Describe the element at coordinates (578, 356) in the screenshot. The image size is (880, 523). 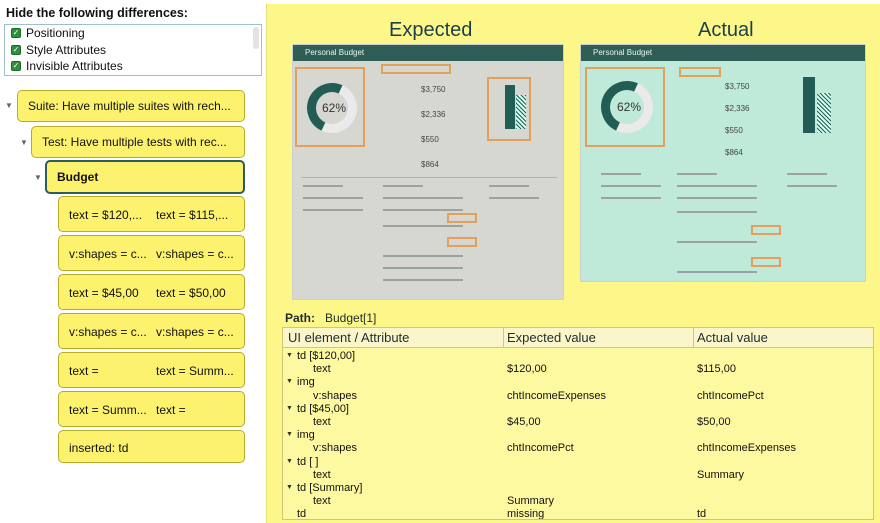
I see `table-row: ▼ td [$120,00]` at that location.